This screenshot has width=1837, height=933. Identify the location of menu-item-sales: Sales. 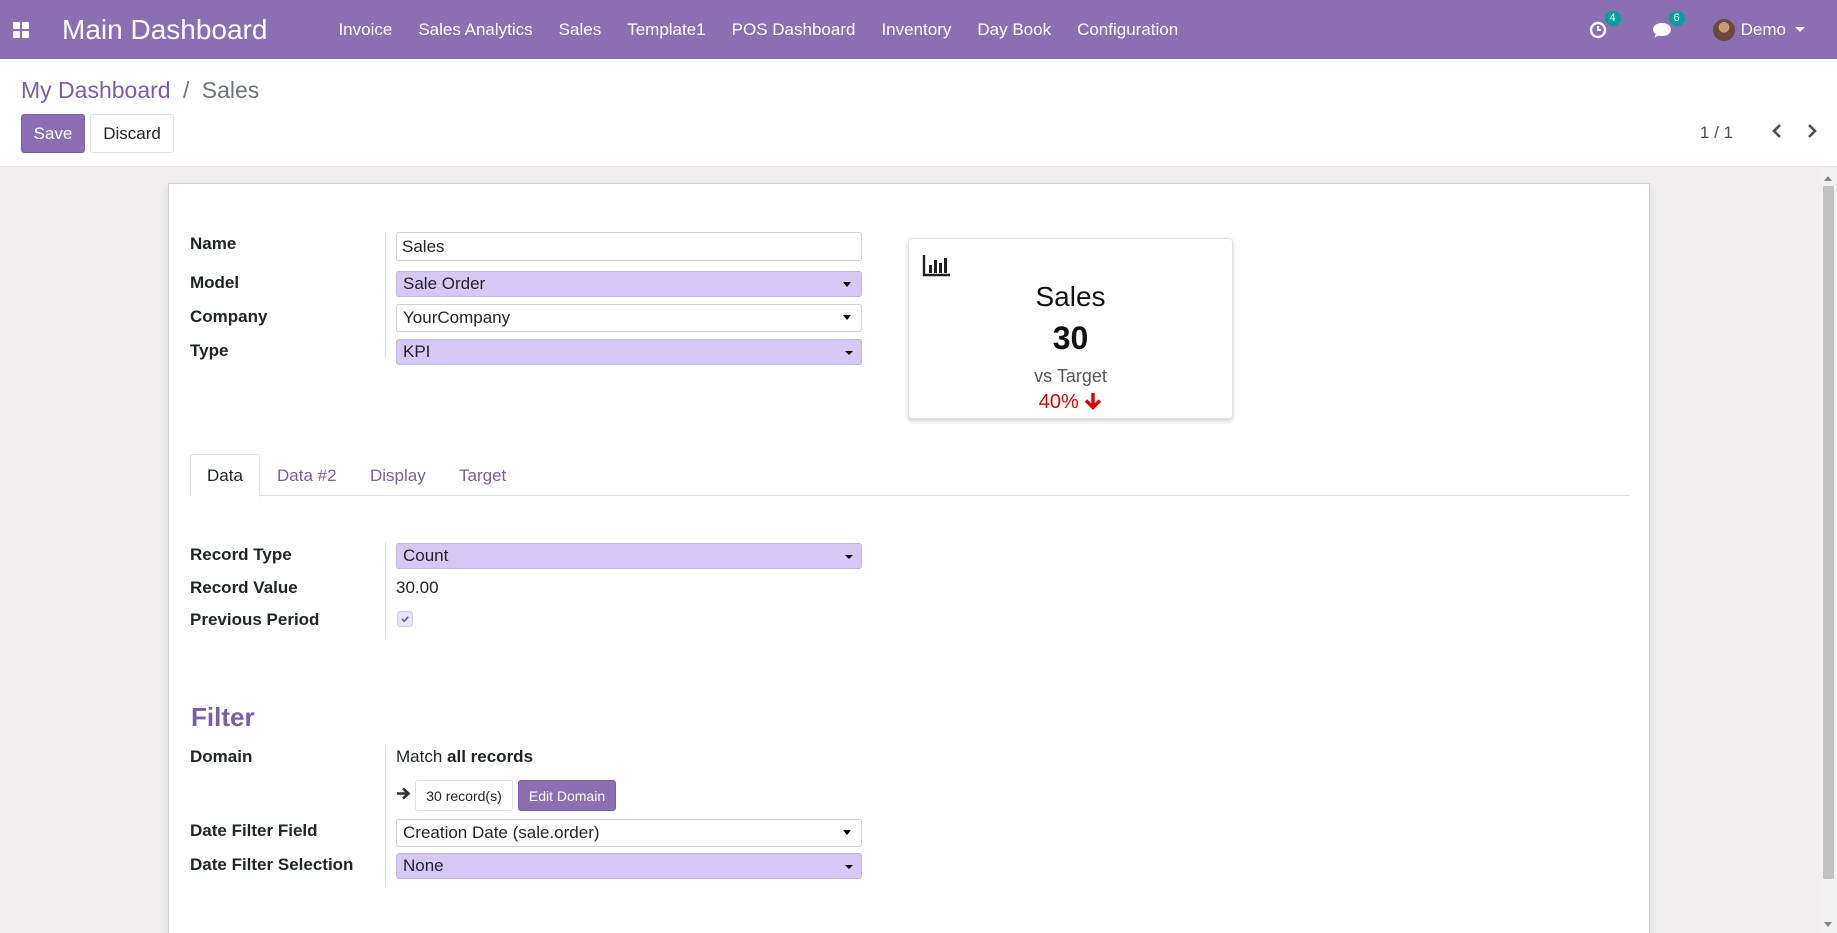
(580, 30).